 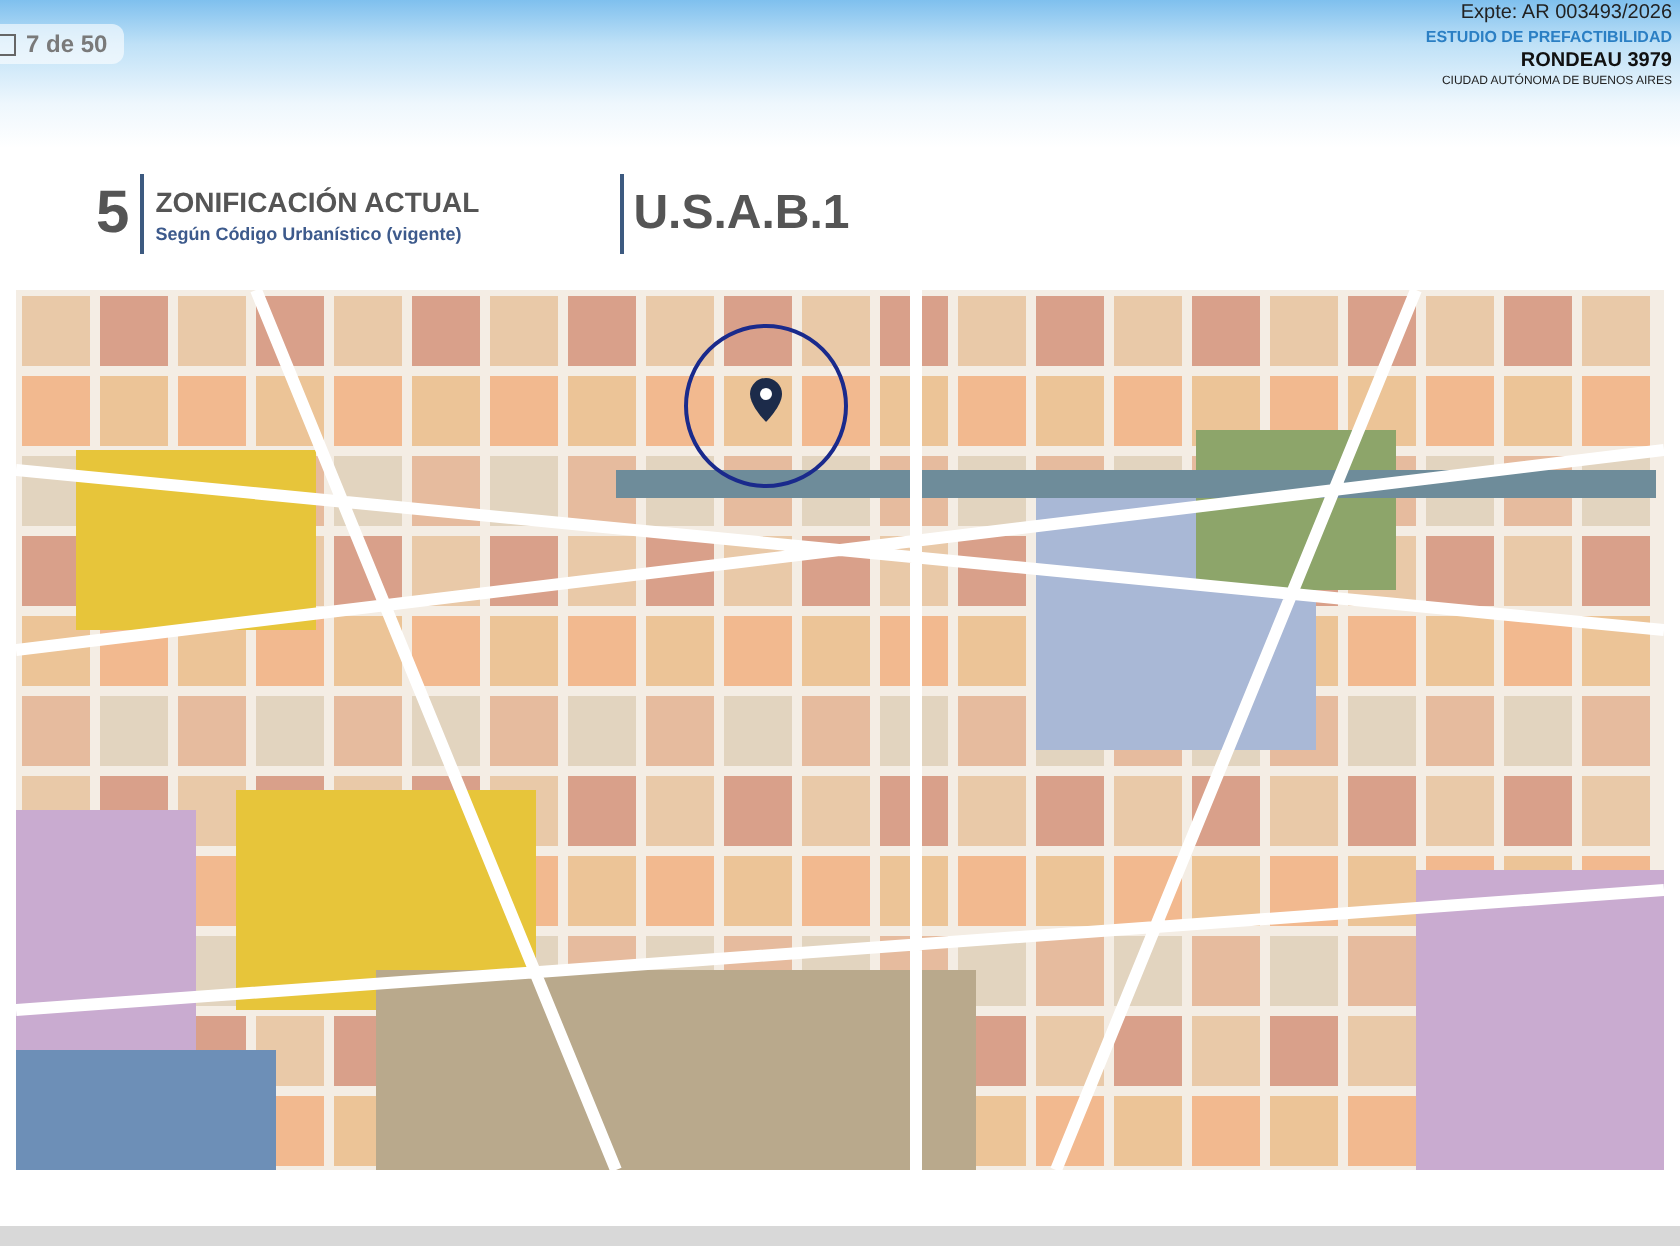 I want to click on address-title: RONDEAU 3979, so click(x=1595, y=61).